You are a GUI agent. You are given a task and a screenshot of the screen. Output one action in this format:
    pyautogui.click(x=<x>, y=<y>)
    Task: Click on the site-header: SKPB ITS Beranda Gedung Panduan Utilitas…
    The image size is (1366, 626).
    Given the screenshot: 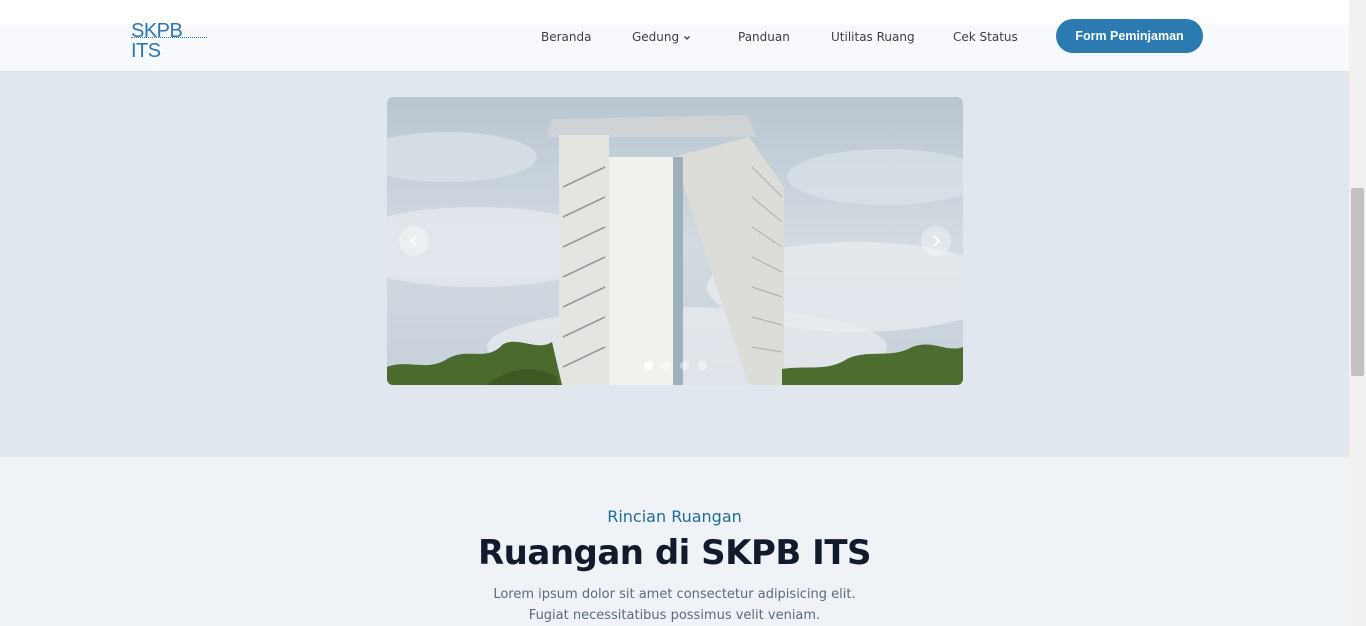 What is the action you would take?
    pyautogui.click(x=674, y=45)
    